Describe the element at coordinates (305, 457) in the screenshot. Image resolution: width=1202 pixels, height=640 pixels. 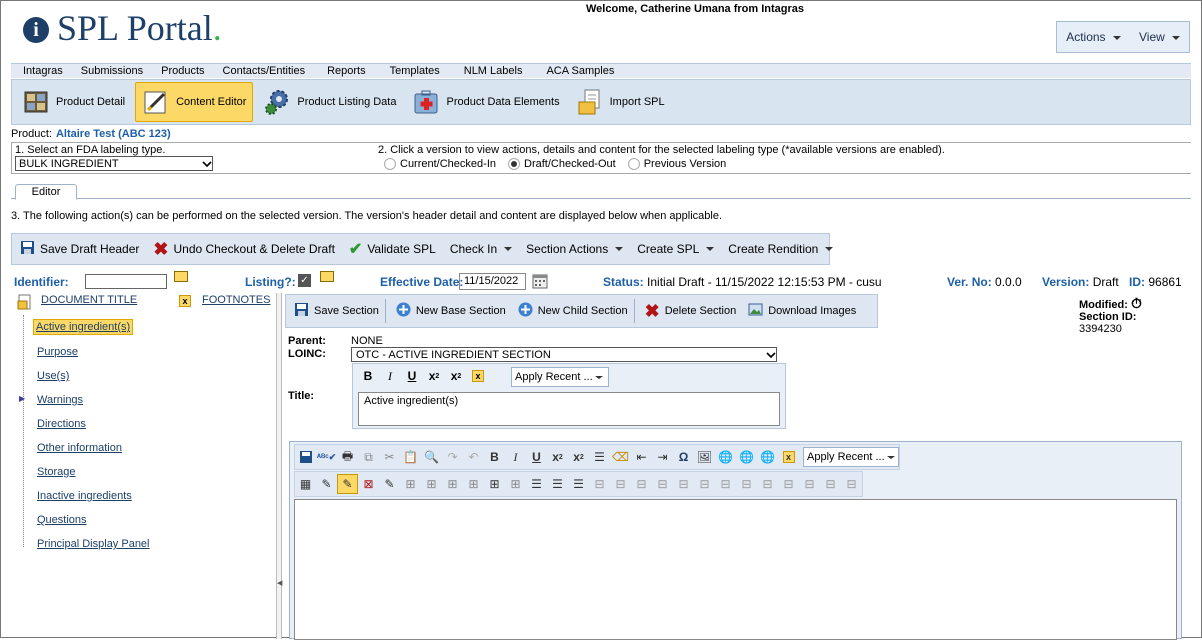
I see `save-icon` at that location.